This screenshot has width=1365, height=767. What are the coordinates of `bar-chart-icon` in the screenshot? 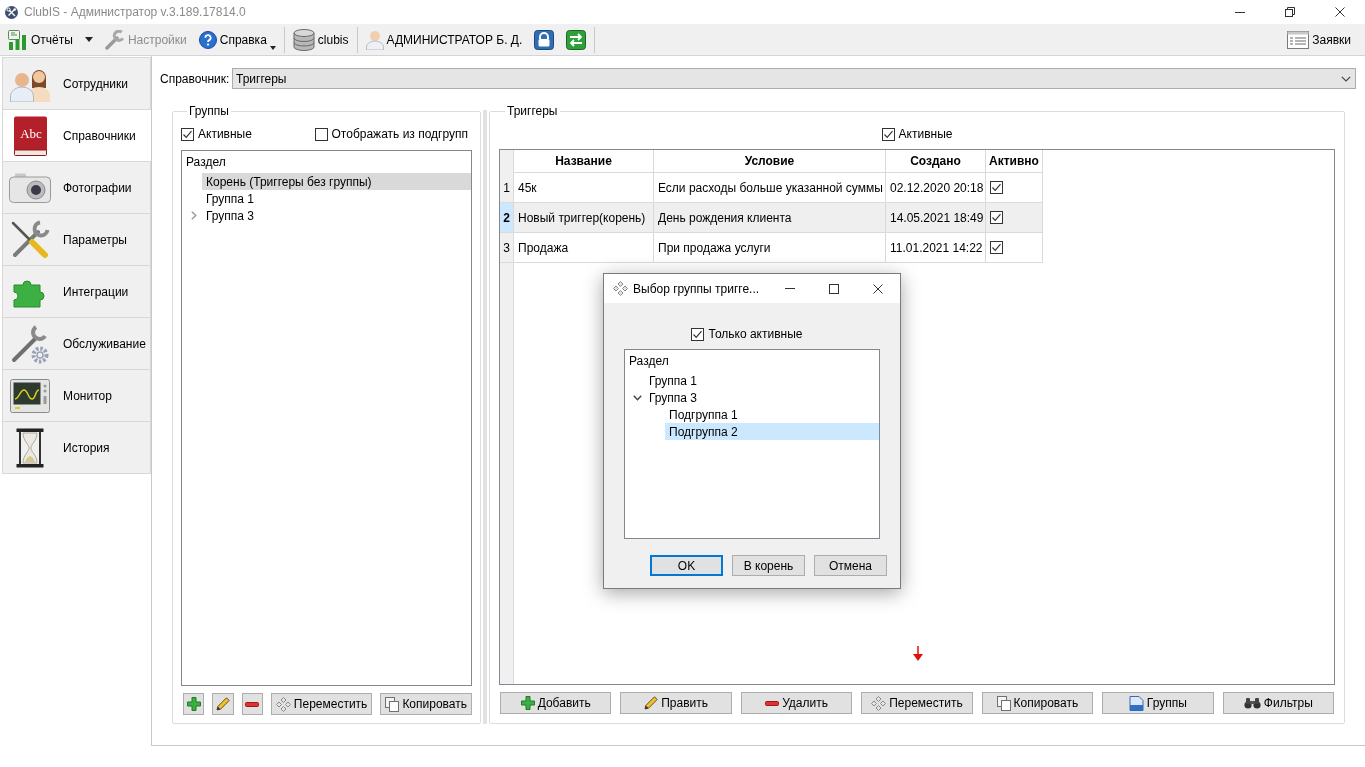 It's located at (18, 39).